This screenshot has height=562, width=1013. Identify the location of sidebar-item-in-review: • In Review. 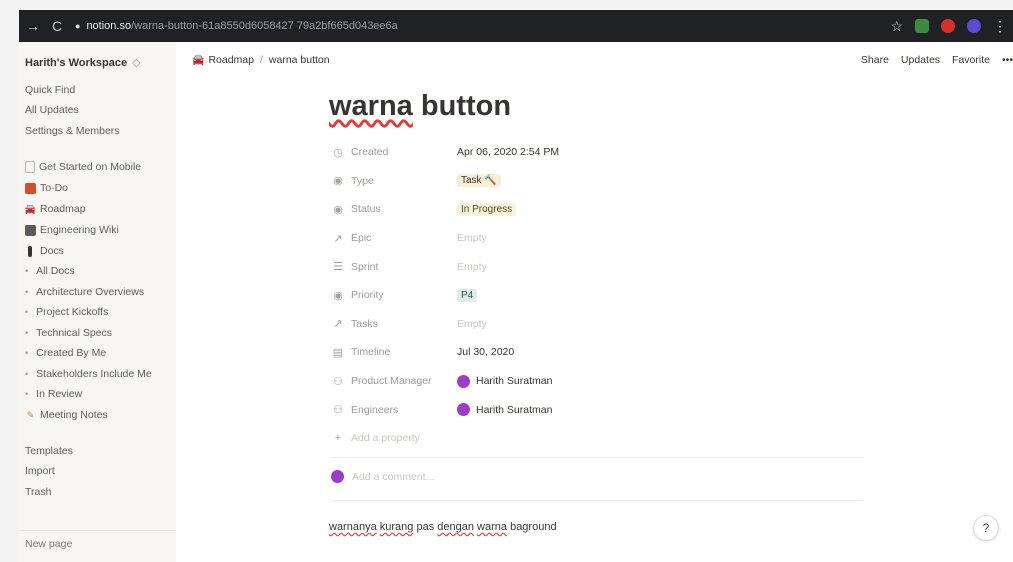
(53, 394).